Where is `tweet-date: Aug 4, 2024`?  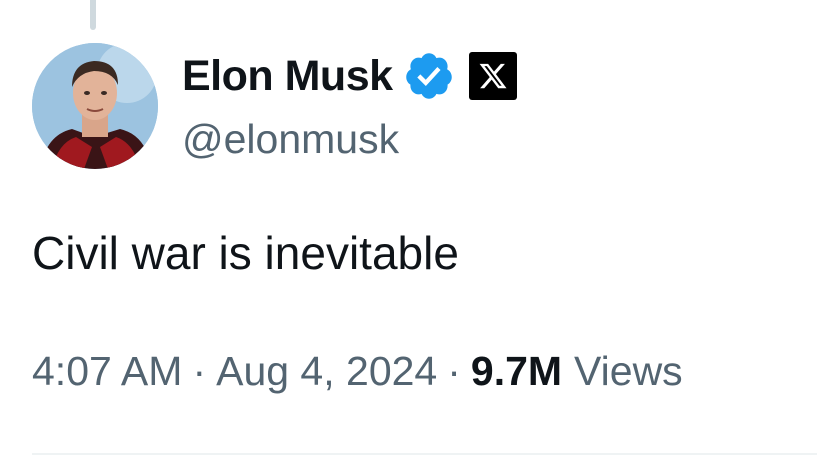
tweet-date: Aug 4, 2024 is located at coordinates (326, 371).